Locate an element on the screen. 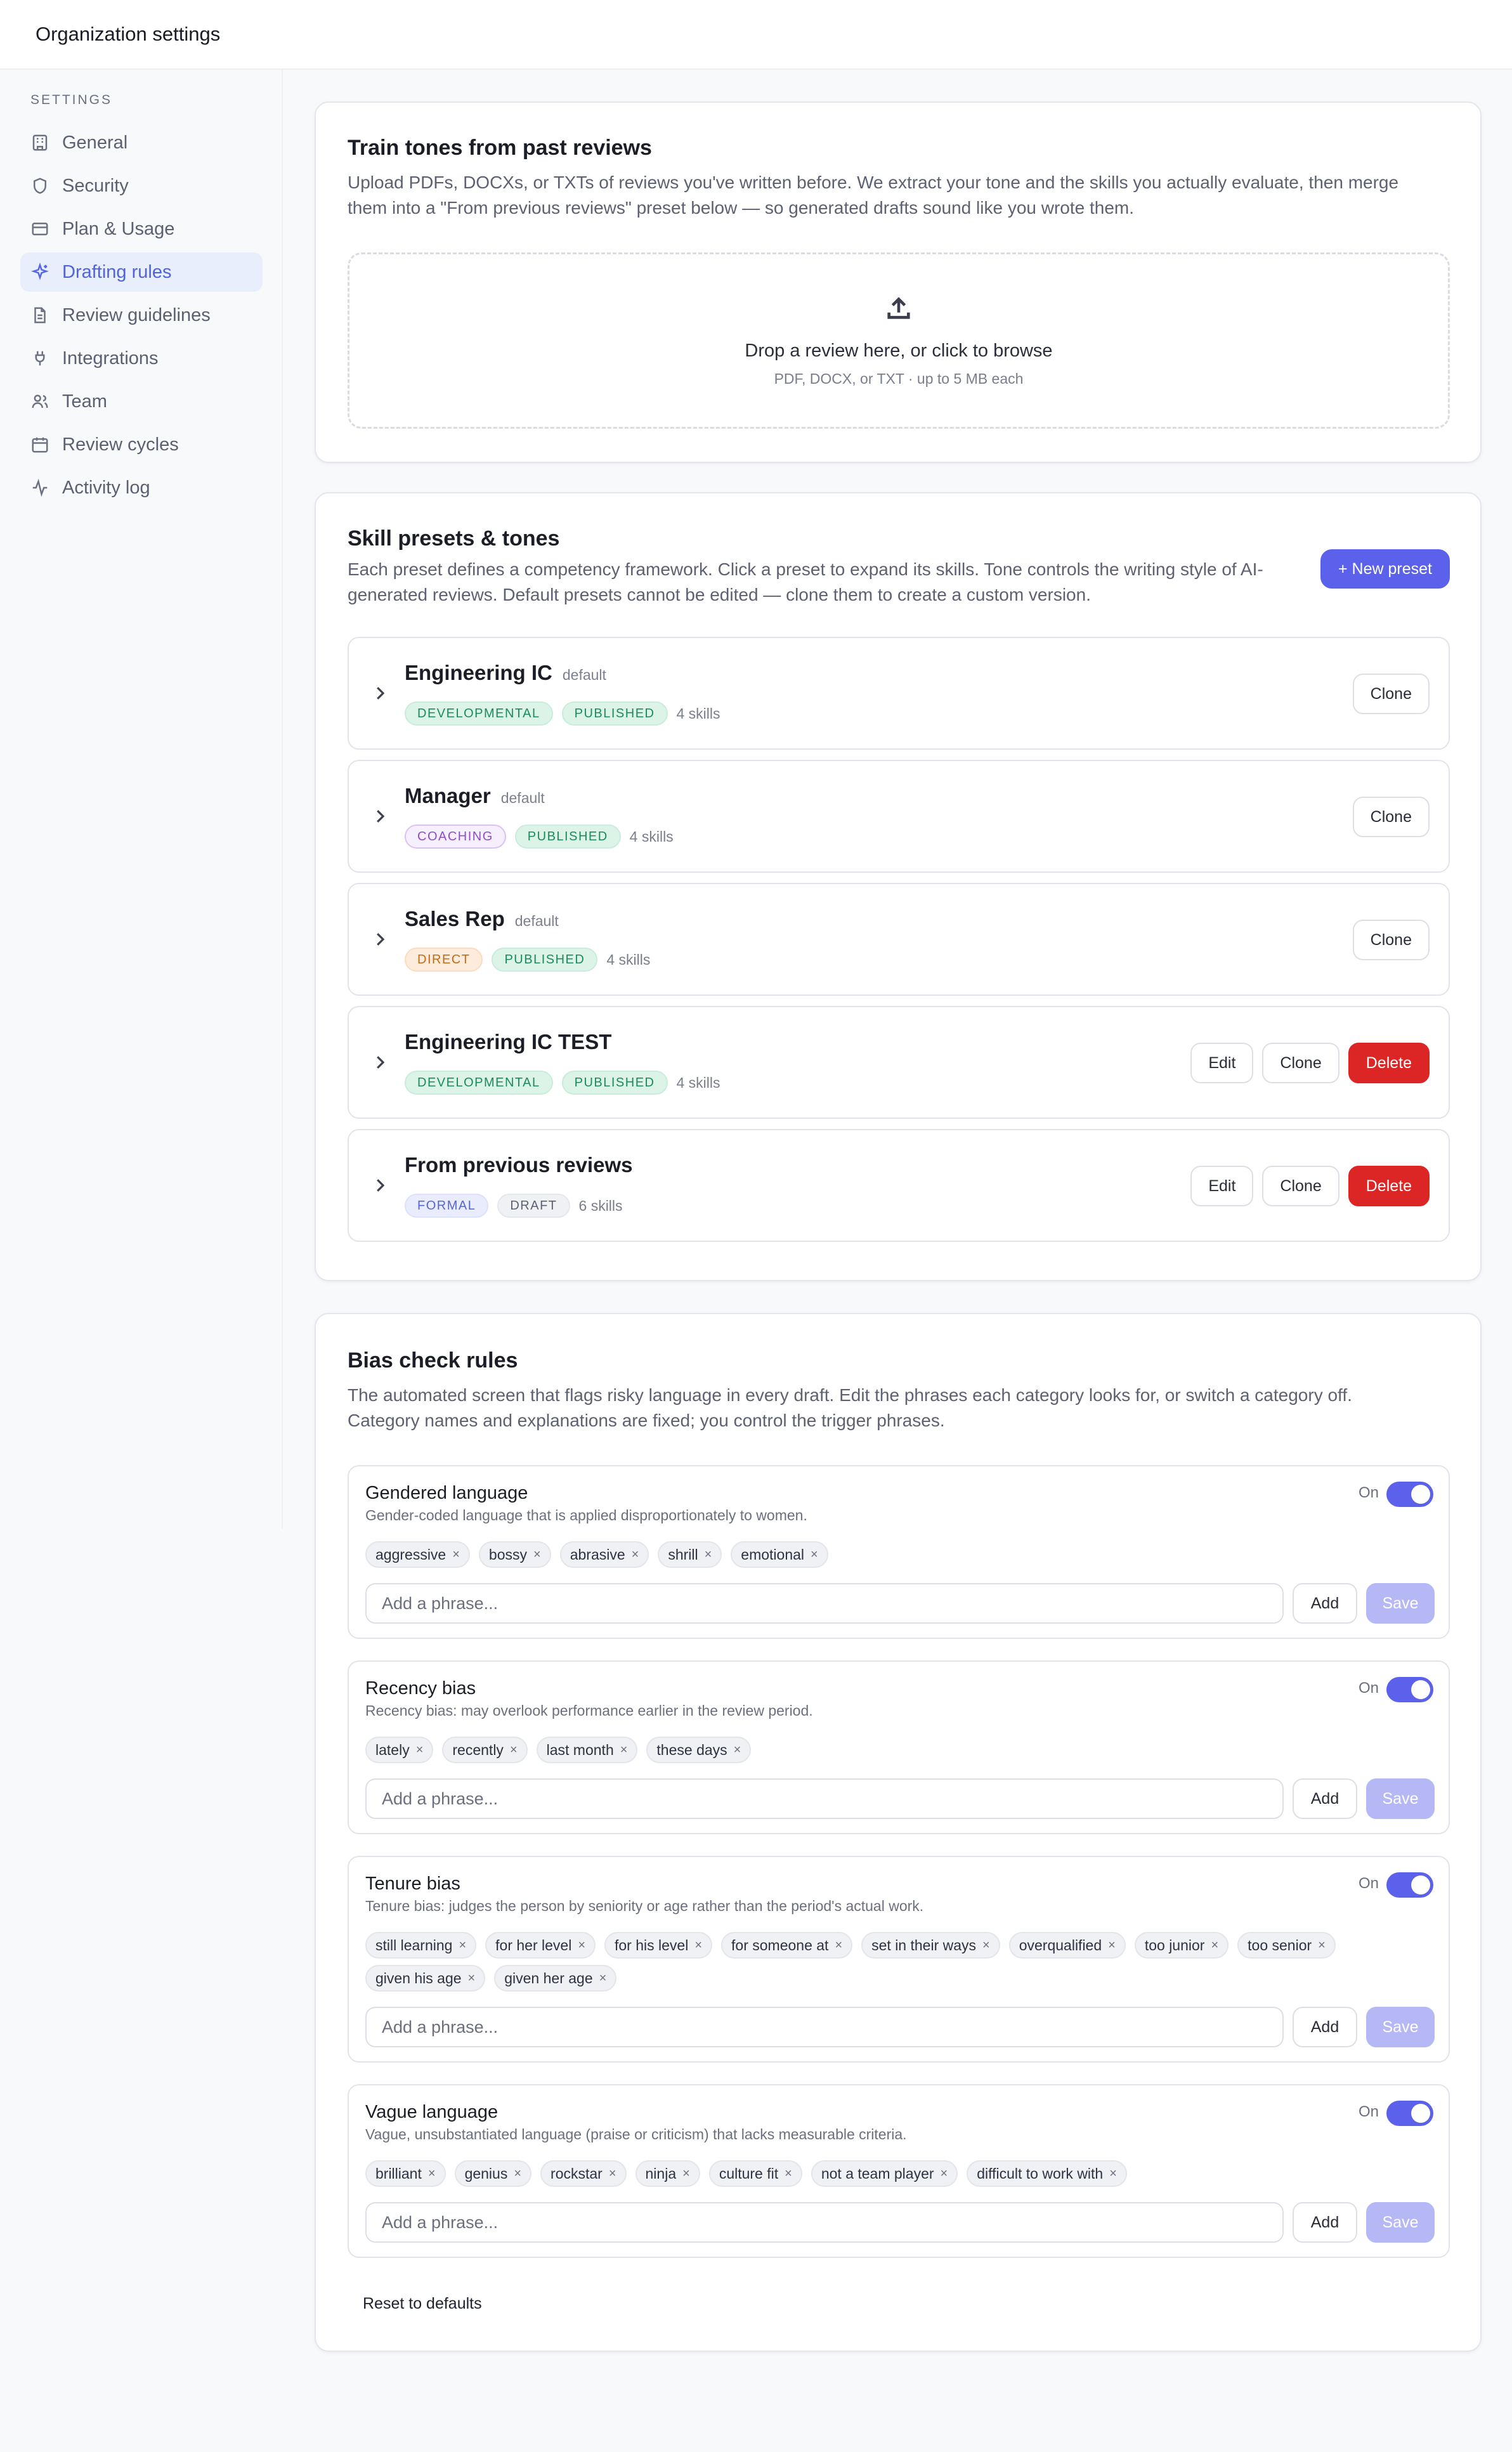 Image resolution: width=1512 pixels, height=2452 pixels. phrase-chip: last month × is located at coordinates (587, 1750).